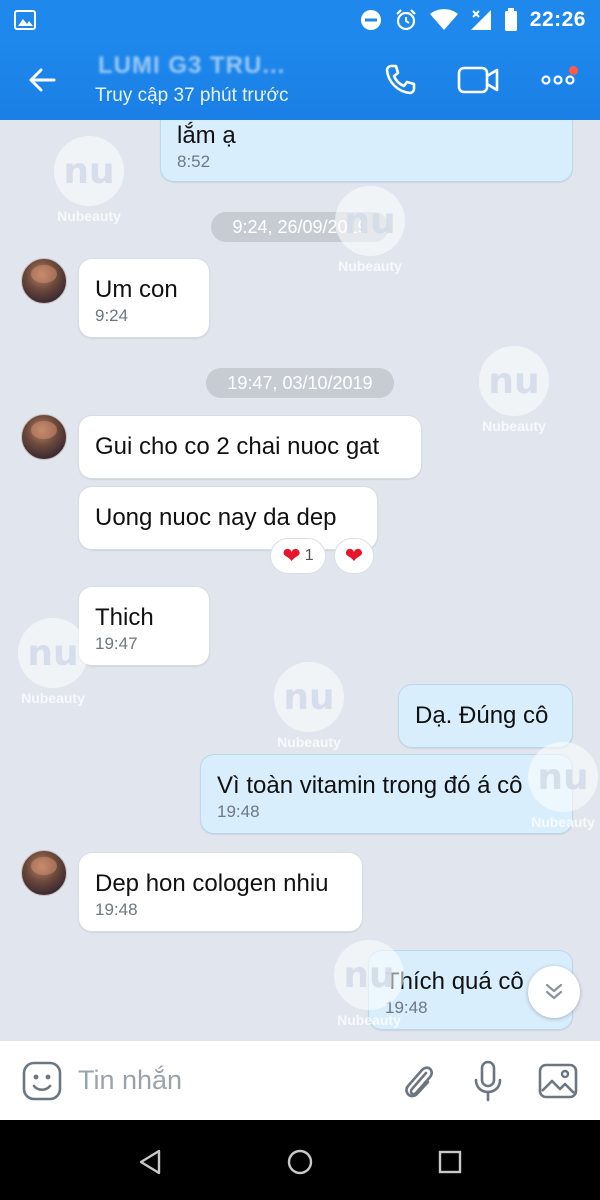 This screenshot has width=600, height=1200. What do you see at coordinates (192, 95) in the screenshot?
I see `last-seen-status: Truy cập 37 phút trước` at bounding box center [192, 95].